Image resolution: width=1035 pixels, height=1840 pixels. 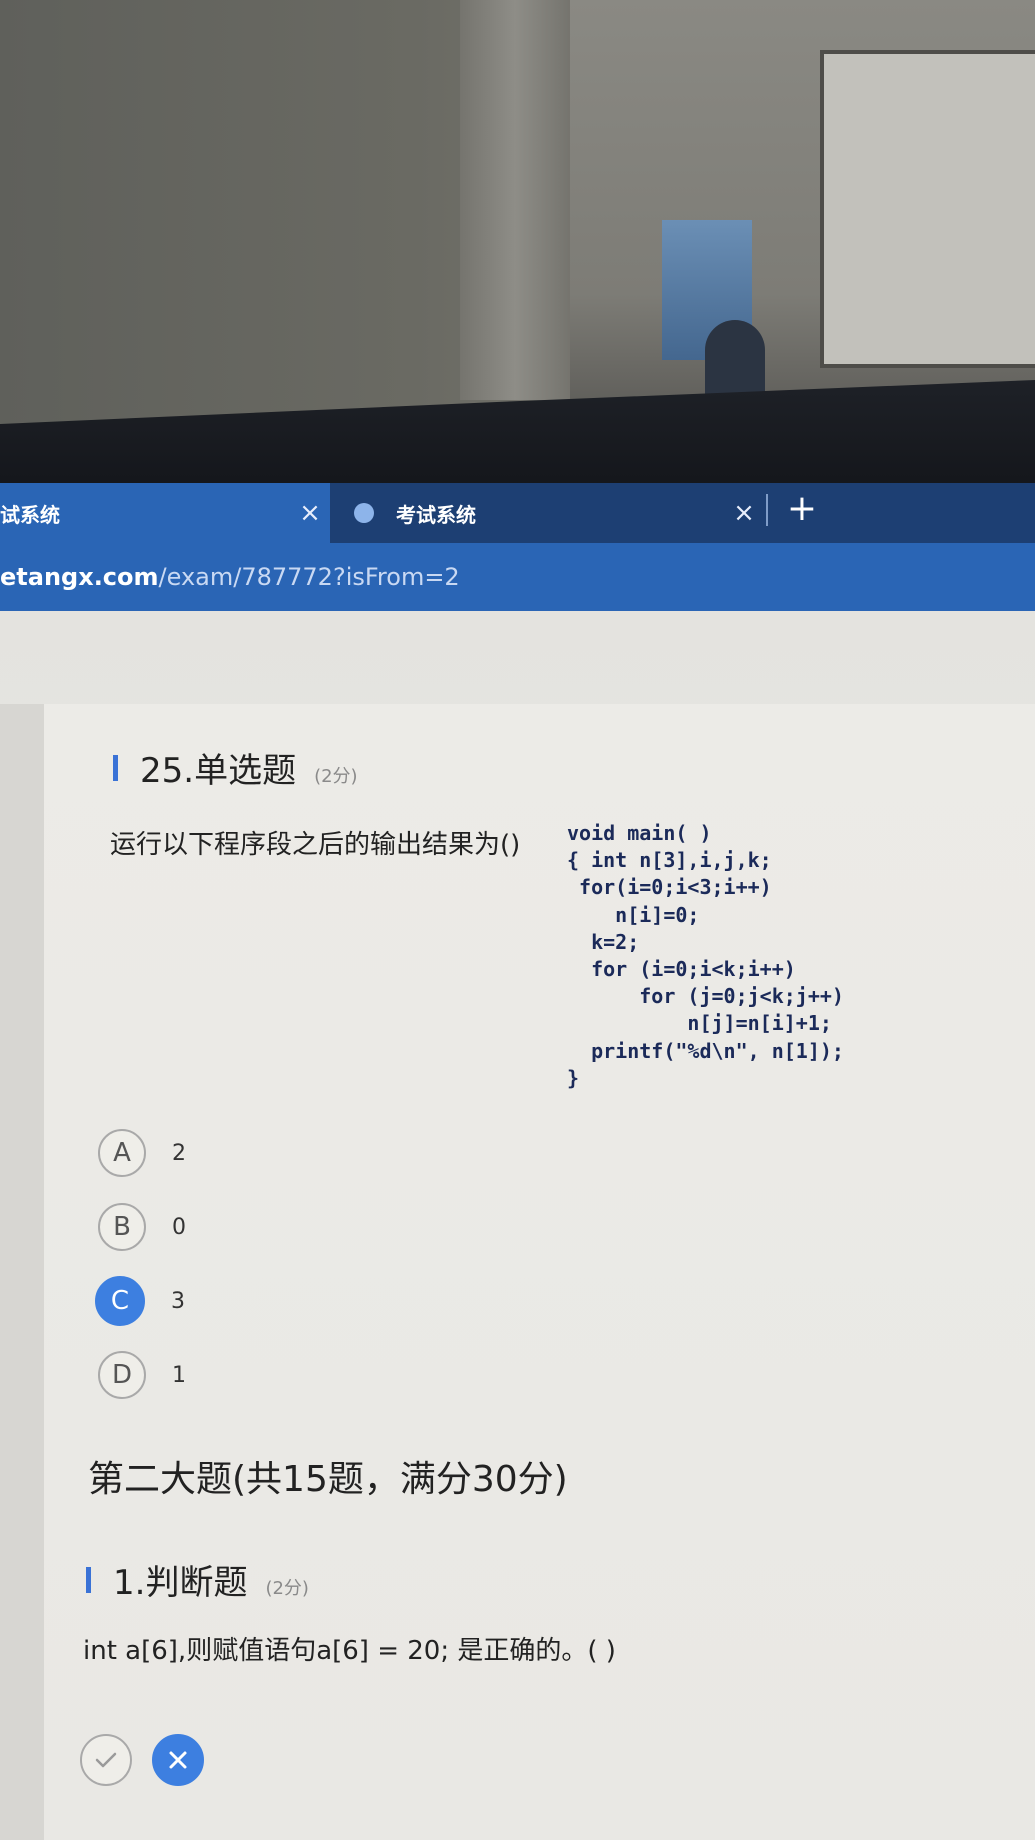 I want to click on option-b: B 0, so click(x=142, y=1227).